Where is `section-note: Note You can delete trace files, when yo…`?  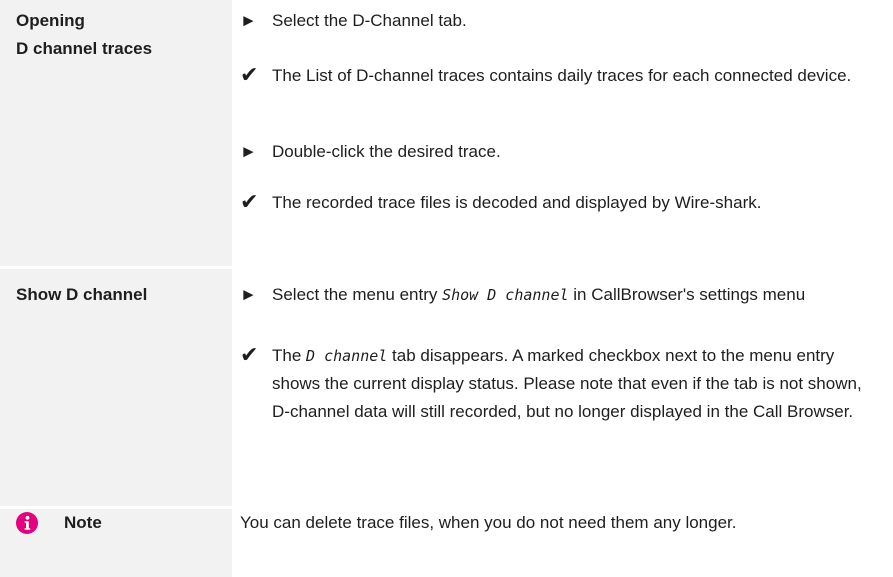
section-note: Note You can delete trace files, when yo… is located at coordinates (446, 543).